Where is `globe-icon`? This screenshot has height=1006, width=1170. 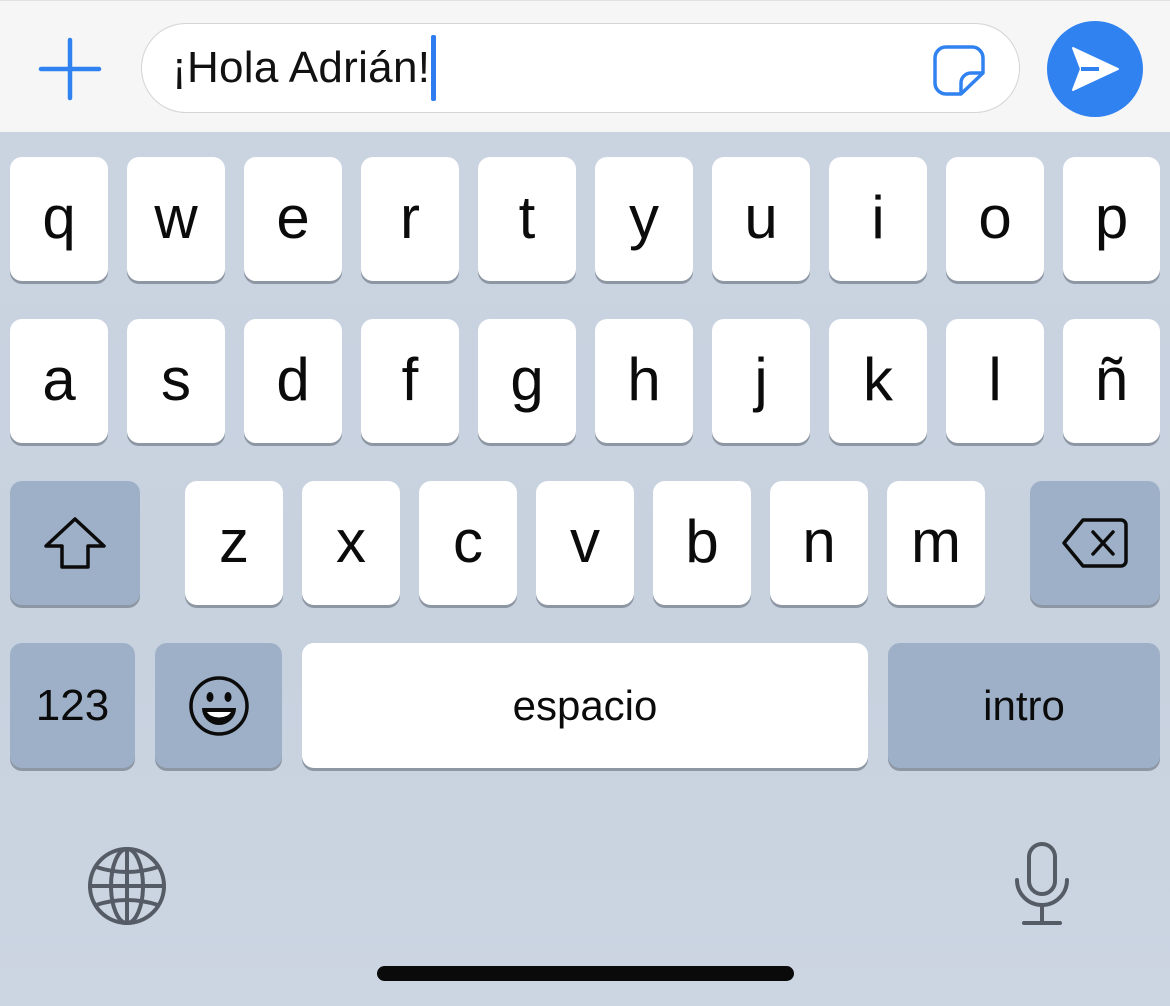 globe-icon is located at coordinates (127, 886).